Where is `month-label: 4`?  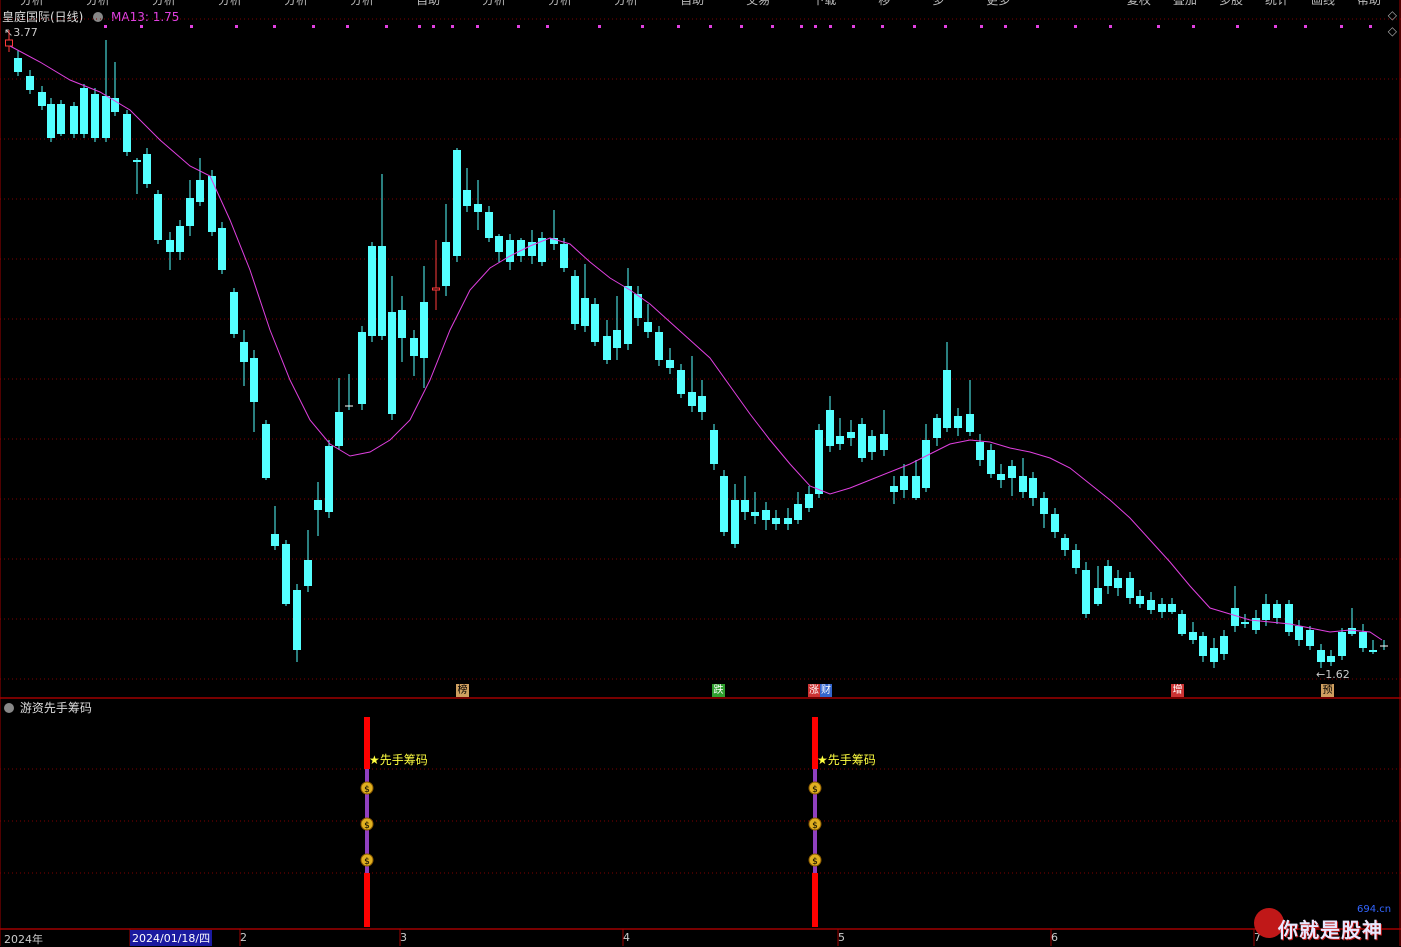 month-label: 4 is located at coordinates (626, 937).